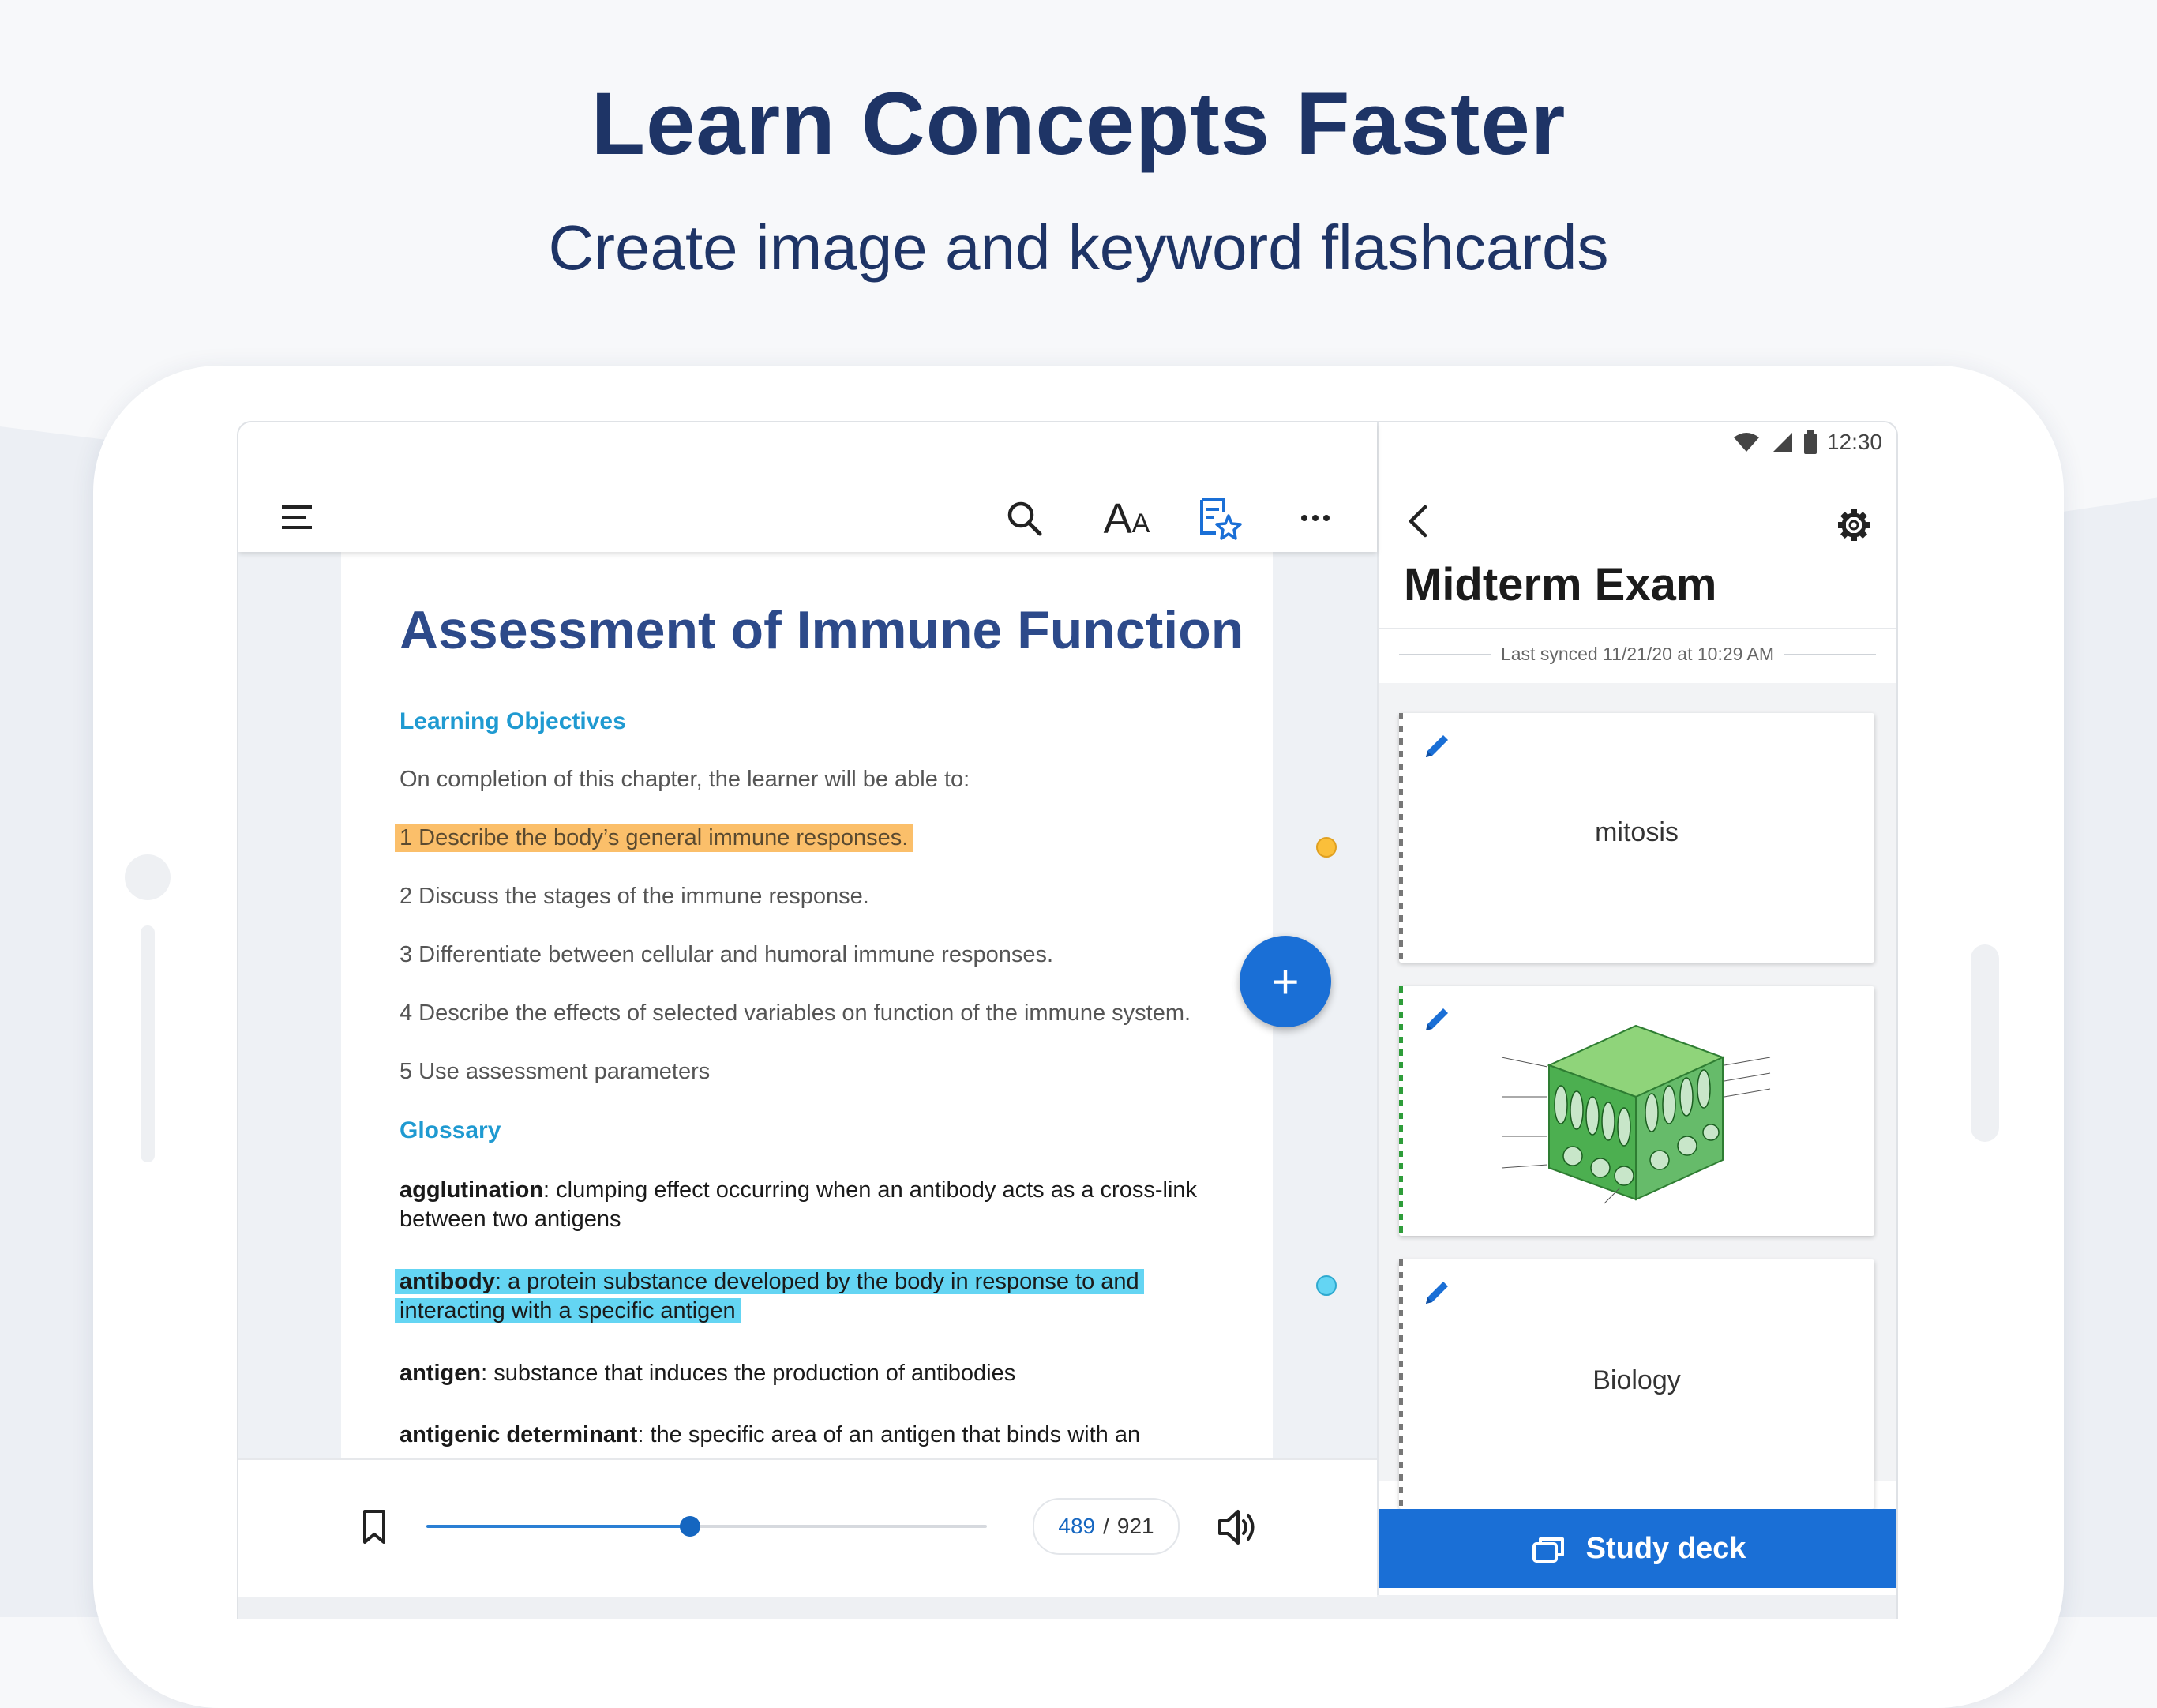  Describe the element at coordinates (1326, 847) in the screenshot. I see `highlight-marker-orange` at that location.